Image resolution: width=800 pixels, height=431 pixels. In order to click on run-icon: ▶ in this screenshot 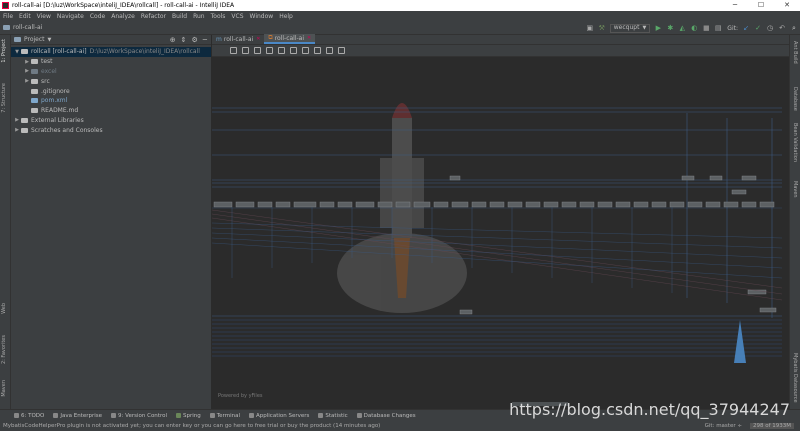, I will do `click(658, 28)`.